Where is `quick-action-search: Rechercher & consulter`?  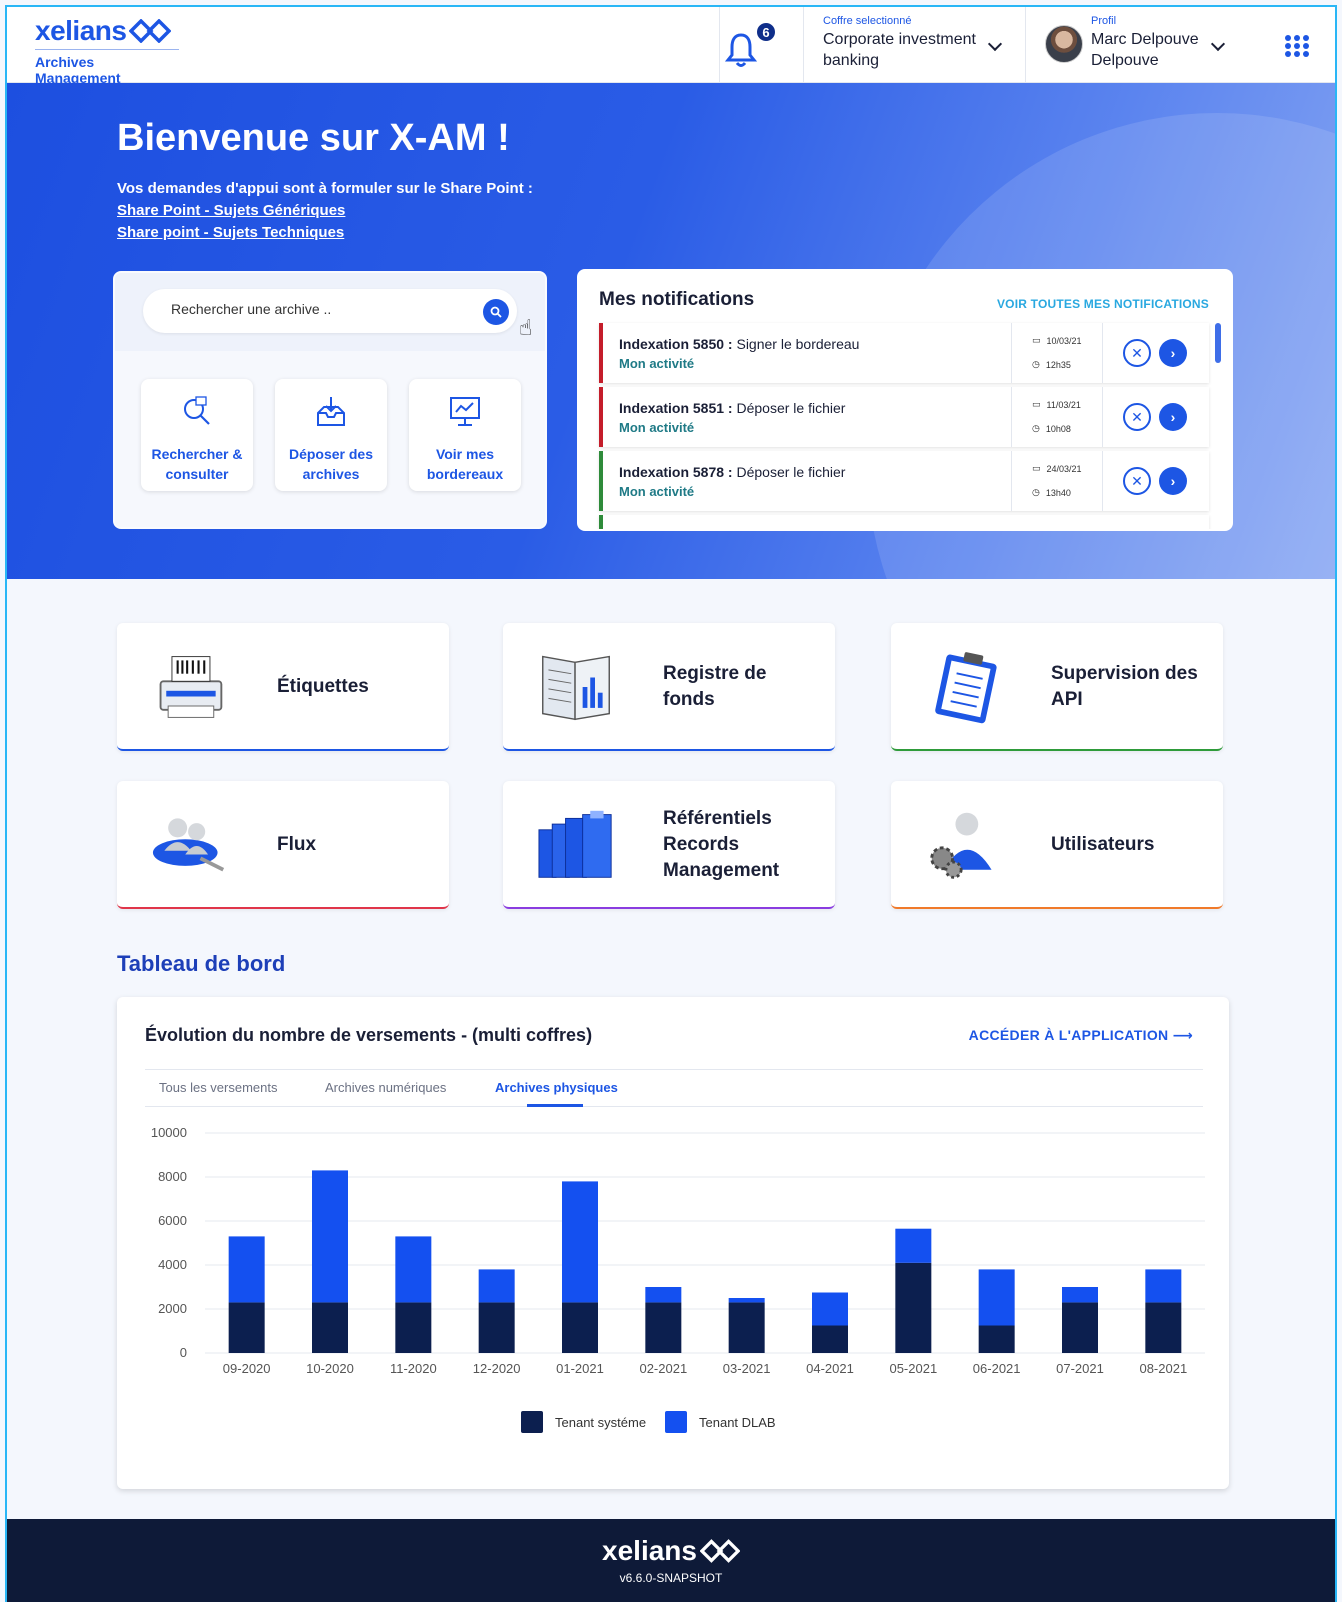 quick-action-search: Rechercher & consulter is located at coordinates (197, 435).